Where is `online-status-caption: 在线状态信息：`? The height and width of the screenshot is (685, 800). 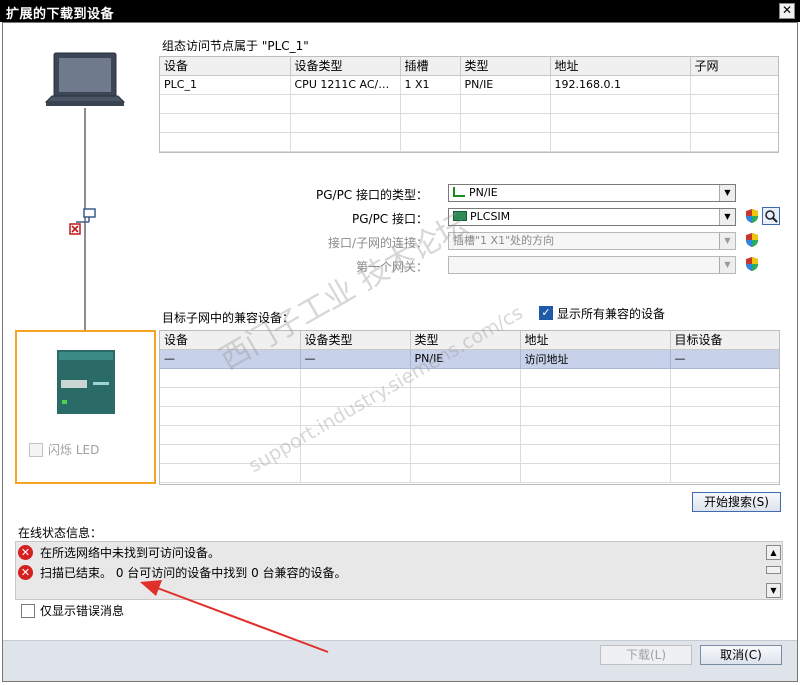
online-status-caption: 在线状态信息： is located at coordinates (60, 533).